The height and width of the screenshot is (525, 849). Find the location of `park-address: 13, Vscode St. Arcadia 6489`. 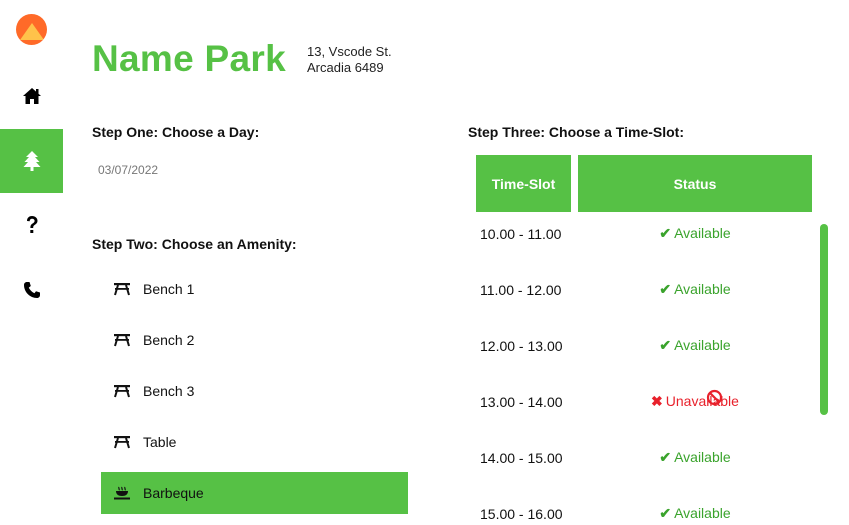

park-address: 13, Vscode St. Arcadia 6489 is located at coordinates (349, 60).